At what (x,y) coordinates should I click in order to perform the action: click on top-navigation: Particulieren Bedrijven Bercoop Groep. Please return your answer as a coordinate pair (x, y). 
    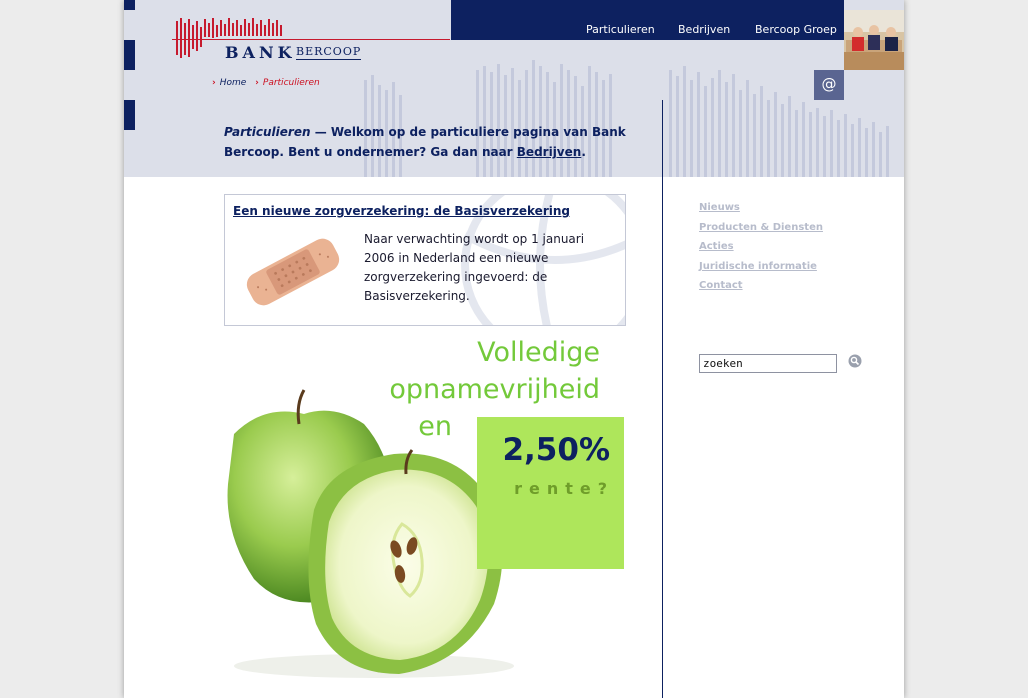
    Looking at the image, I should click on (647, 20).